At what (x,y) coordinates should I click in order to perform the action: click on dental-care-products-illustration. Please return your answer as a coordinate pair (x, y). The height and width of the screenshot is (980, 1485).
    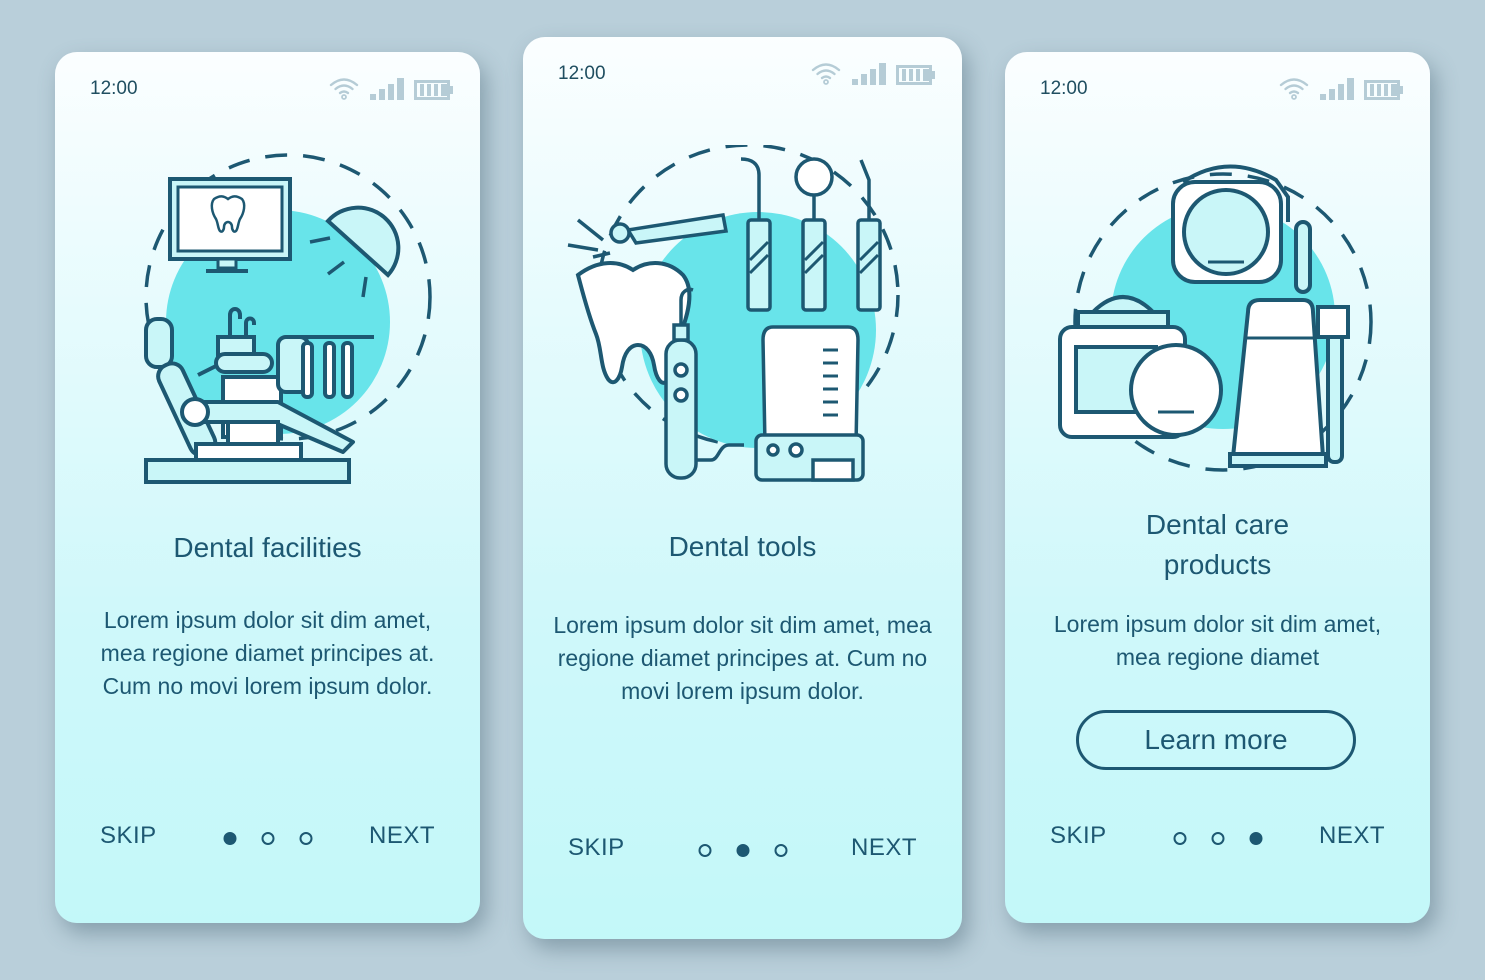
    Looking at the image, I should click on (1217, 317).